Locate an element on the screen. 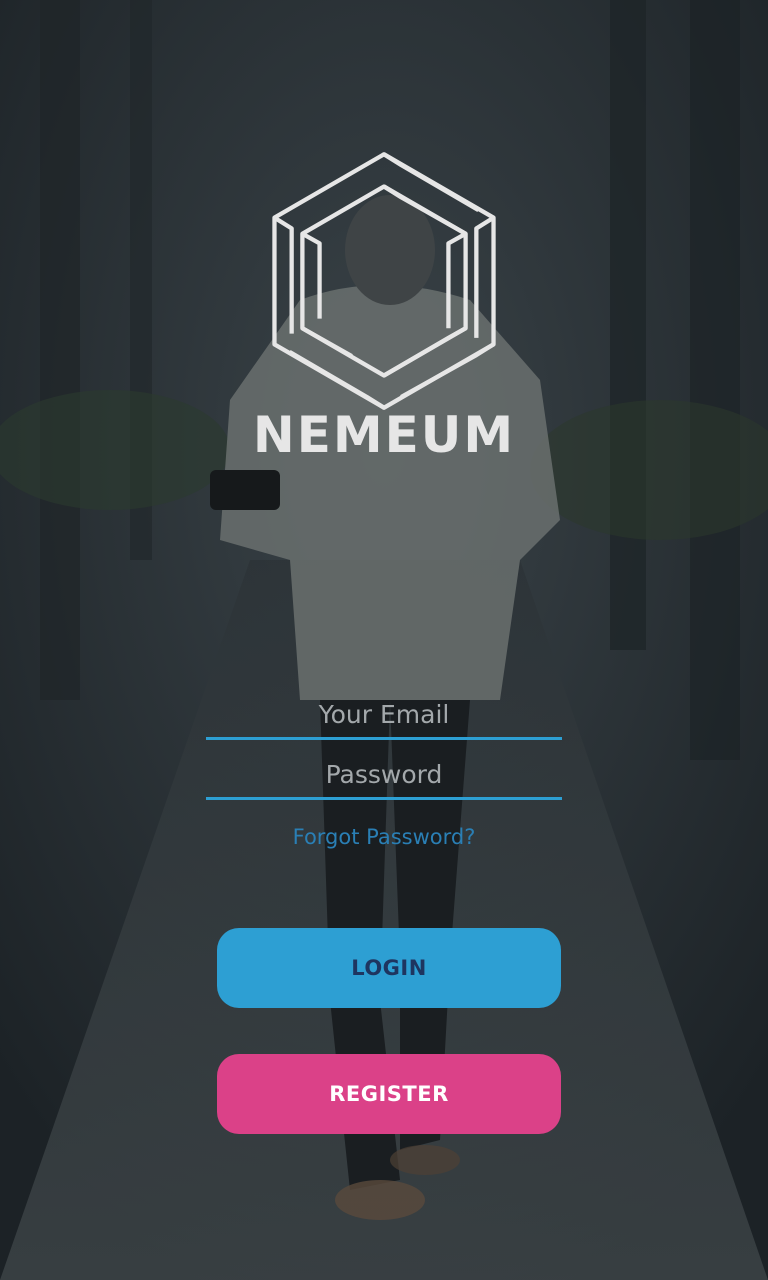  hexagon-logo-icon is located at coordinates (384, 281).